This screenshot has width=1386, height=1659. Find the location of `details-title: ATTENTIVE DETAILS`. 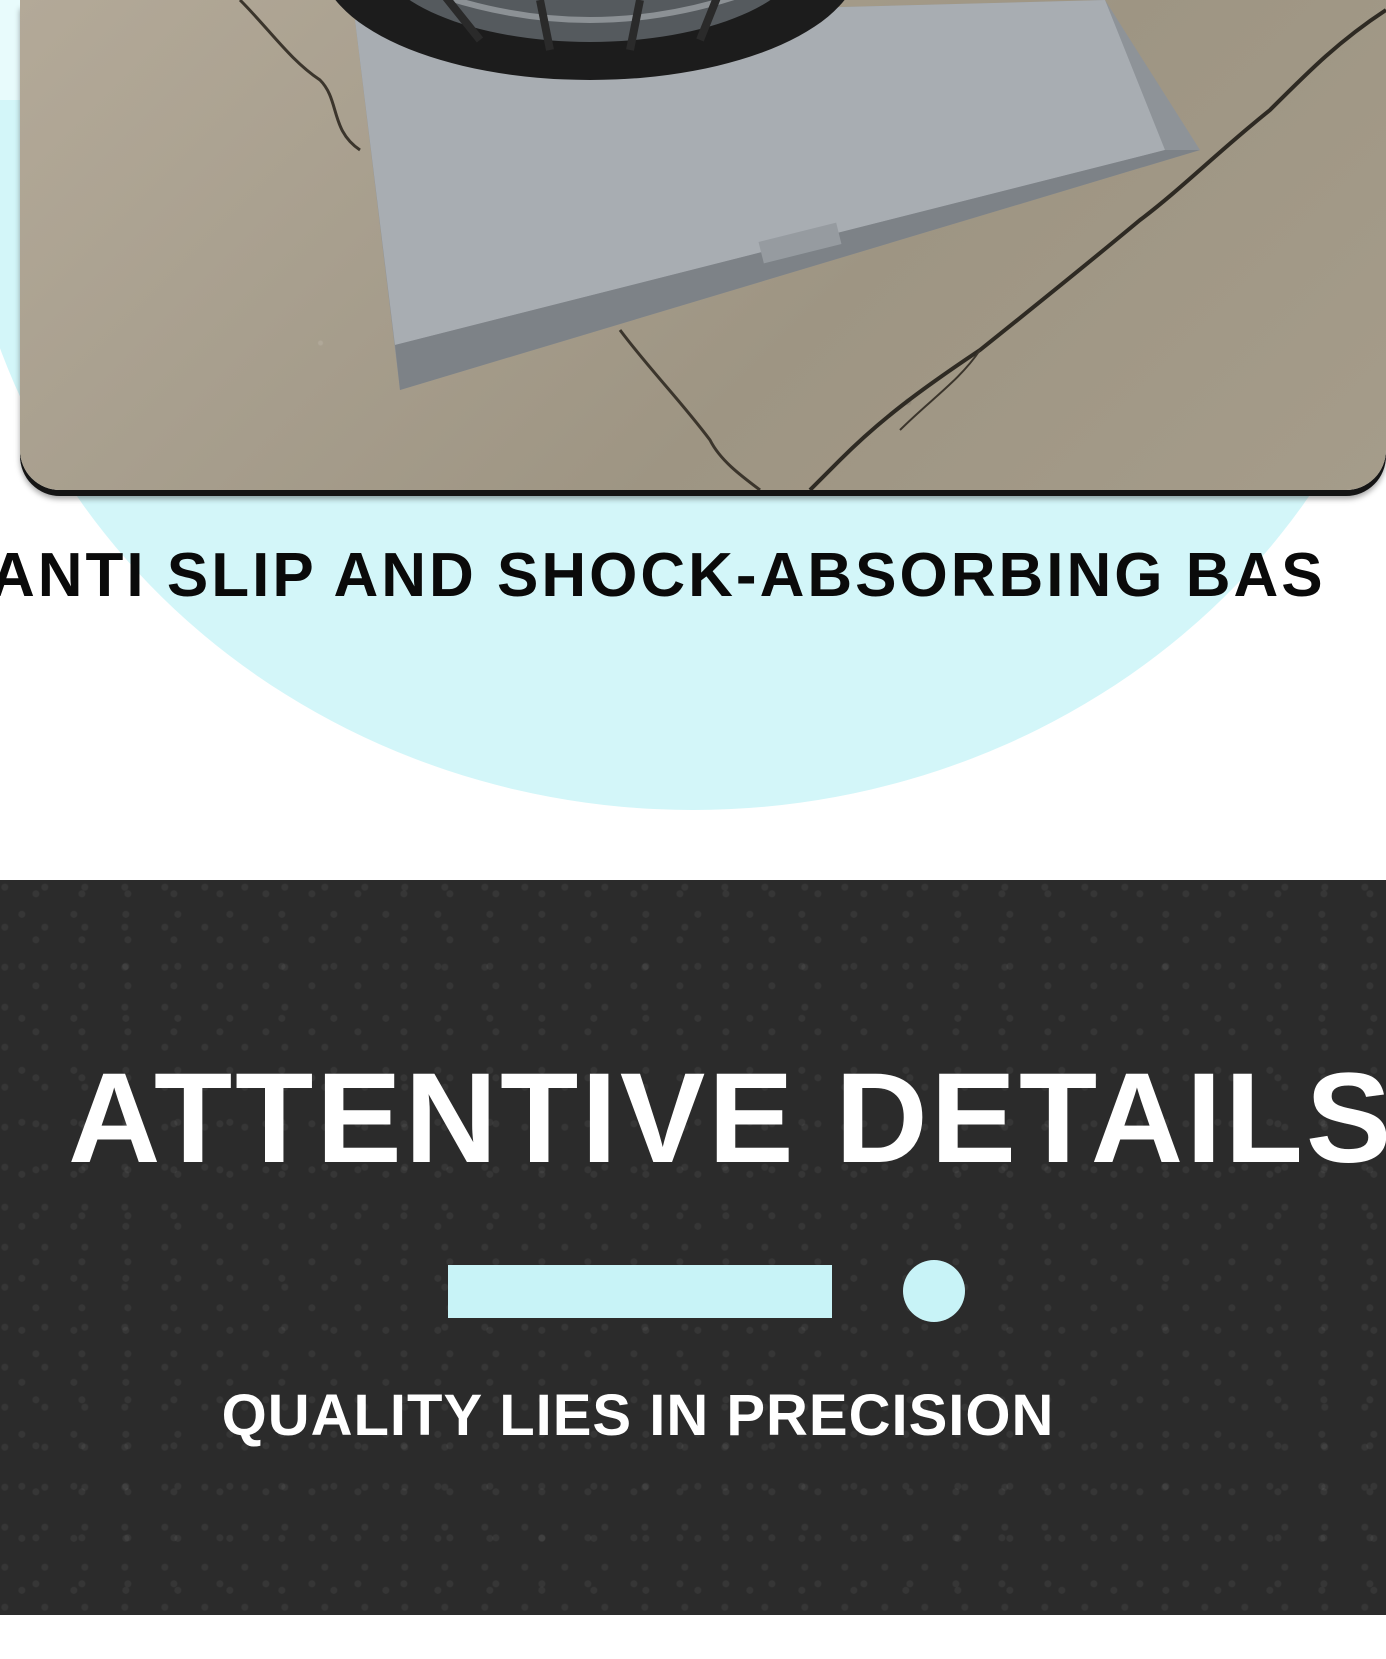

details-title: ATTENTIVE DETAILS is located at coordinates (727, 1118).